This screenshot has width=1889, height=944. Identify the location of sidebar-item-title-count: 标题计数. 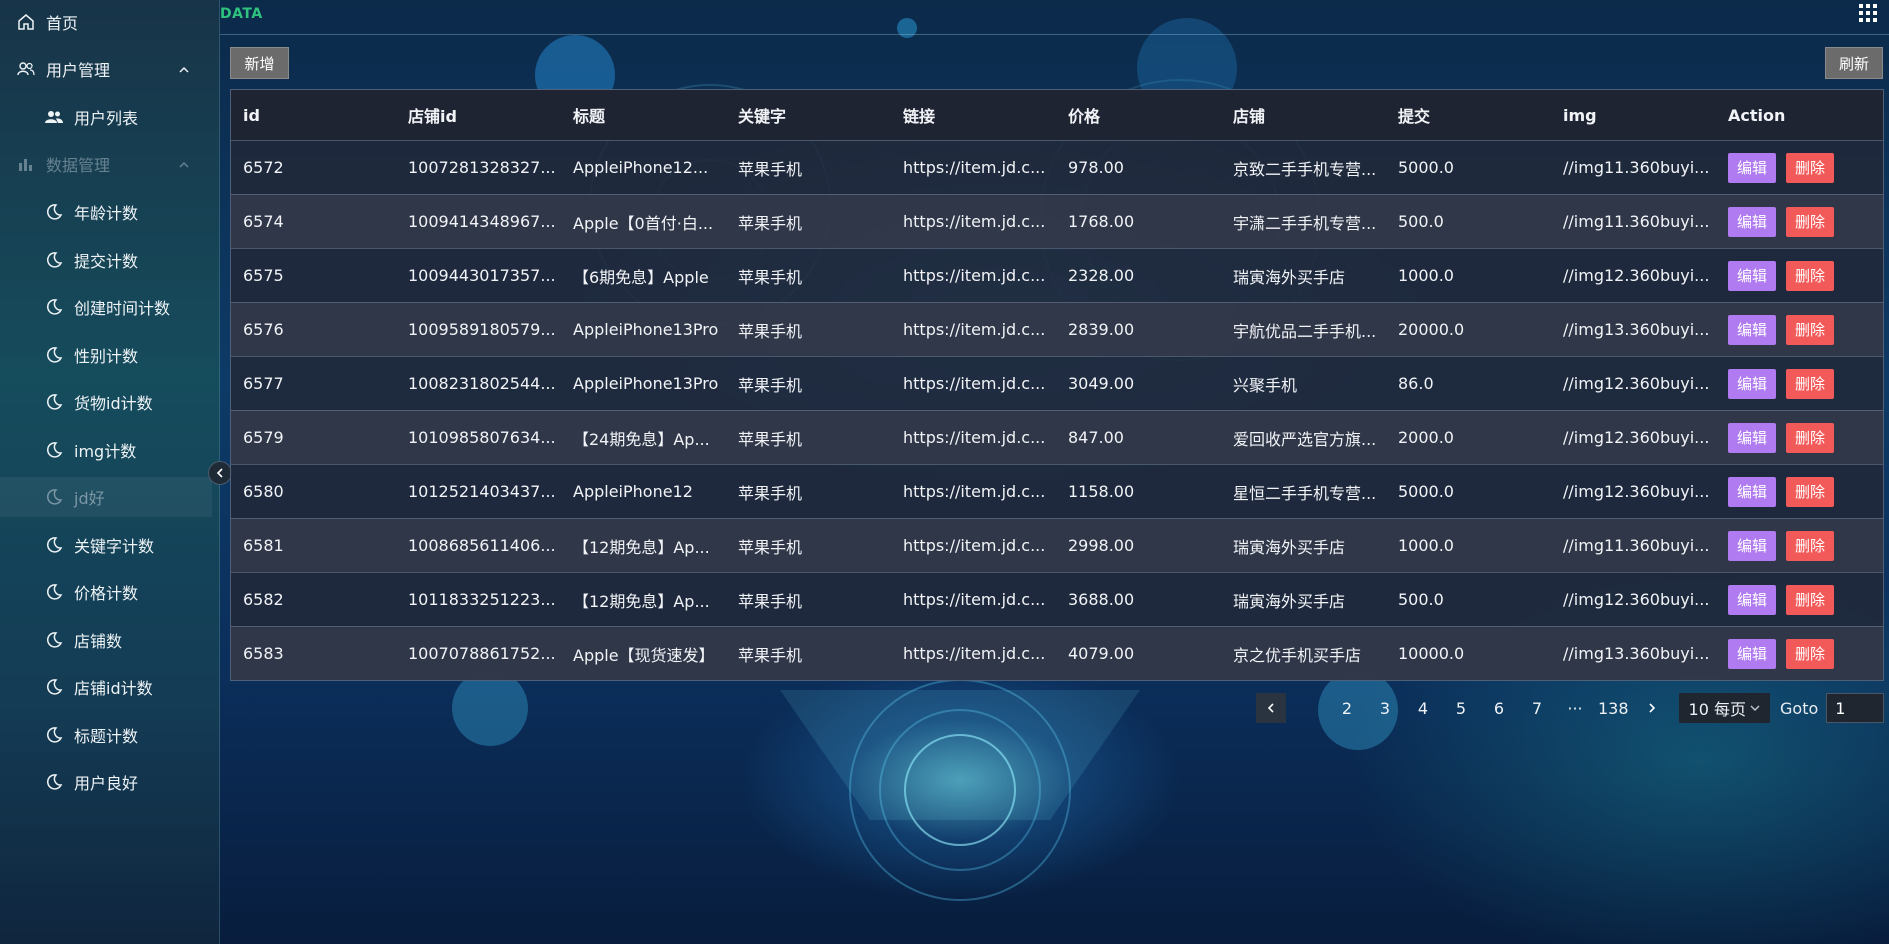
(106, 735).